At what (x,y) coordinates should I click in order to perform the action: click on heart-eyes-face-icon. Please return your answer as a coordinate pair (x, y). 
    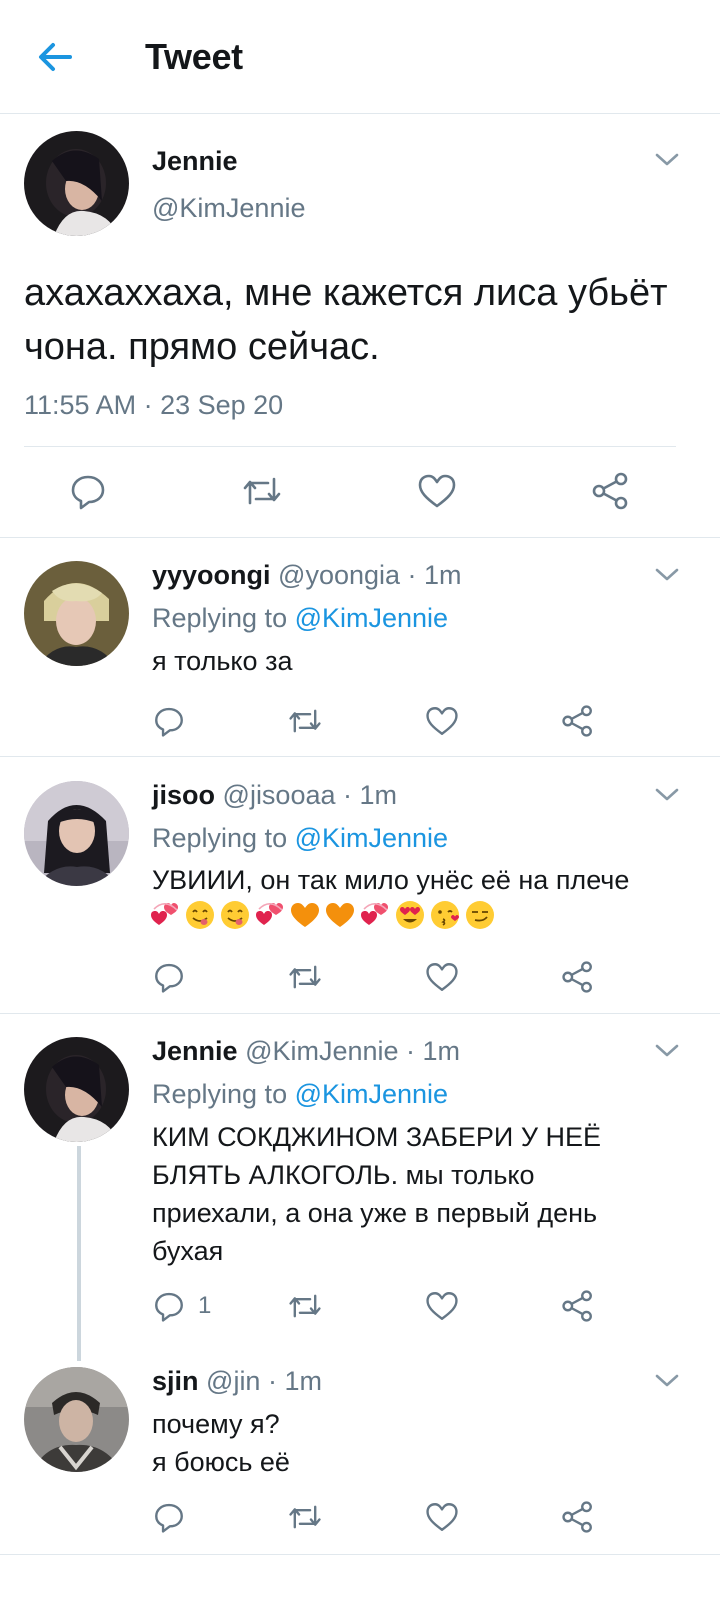
    Looking at the image, I should click on (410, 915).